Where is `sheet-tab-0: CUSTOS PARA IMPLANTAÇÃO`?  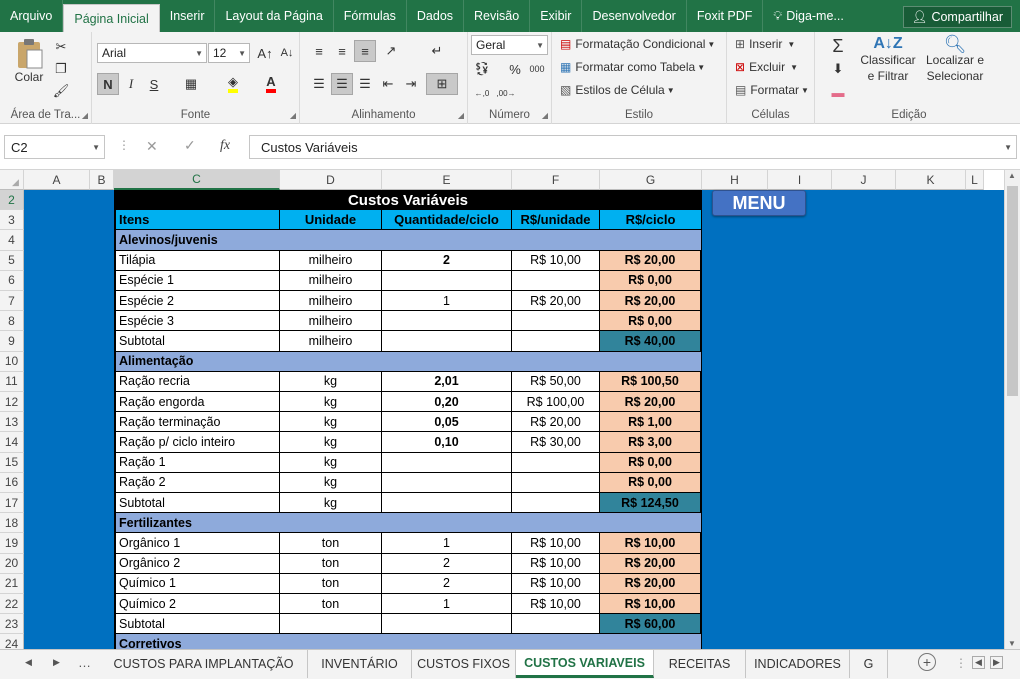 sheet-tab-0: CUSTOS PARA IMPLANTAÇÃO is located at coordinates (204, 664).